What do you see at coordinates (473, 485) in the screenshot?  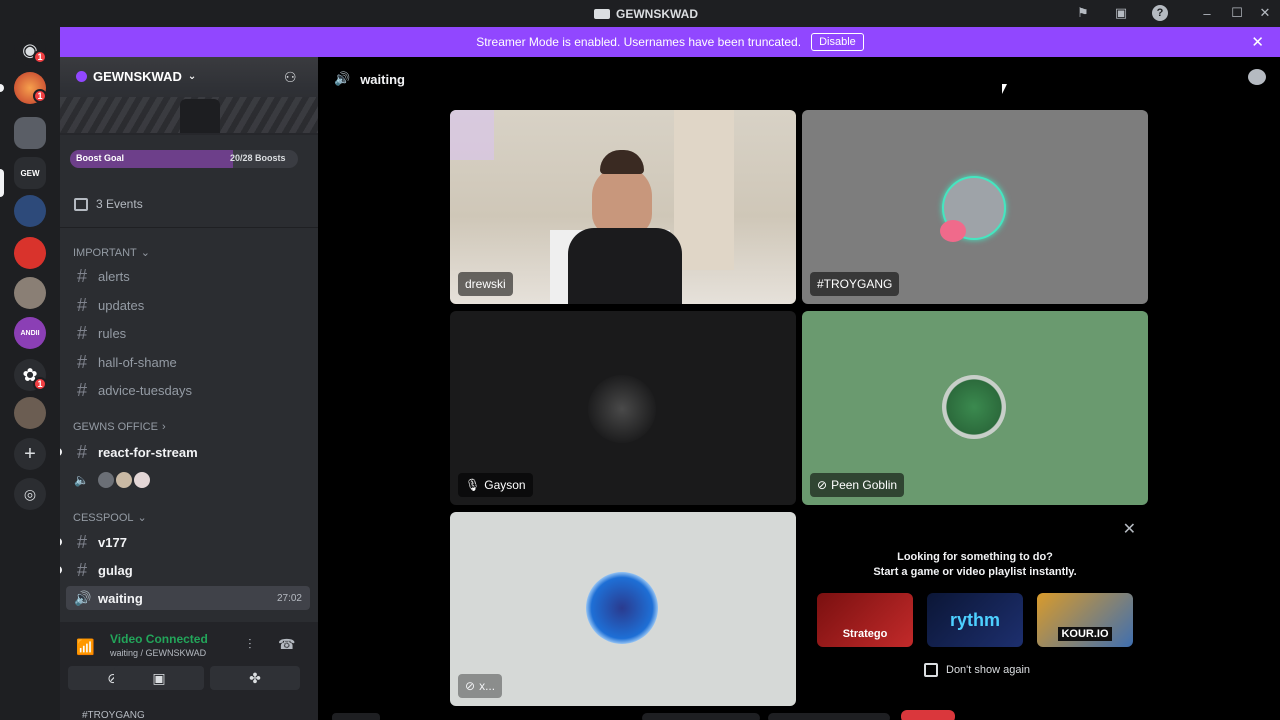 I see `mic-muted-icon: 🎙` at bounding box center [473, 485].